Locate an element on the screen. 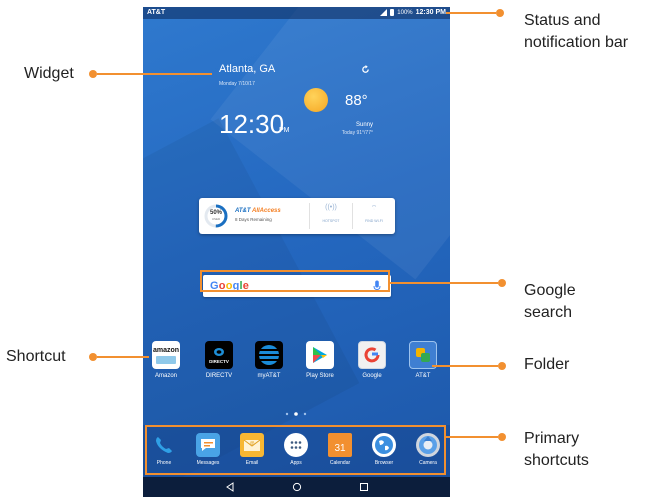 This screenshot has width=645, height=497. find-wifi-button: ⌔ FIND WI-FI is located at coordinates (374, 216).